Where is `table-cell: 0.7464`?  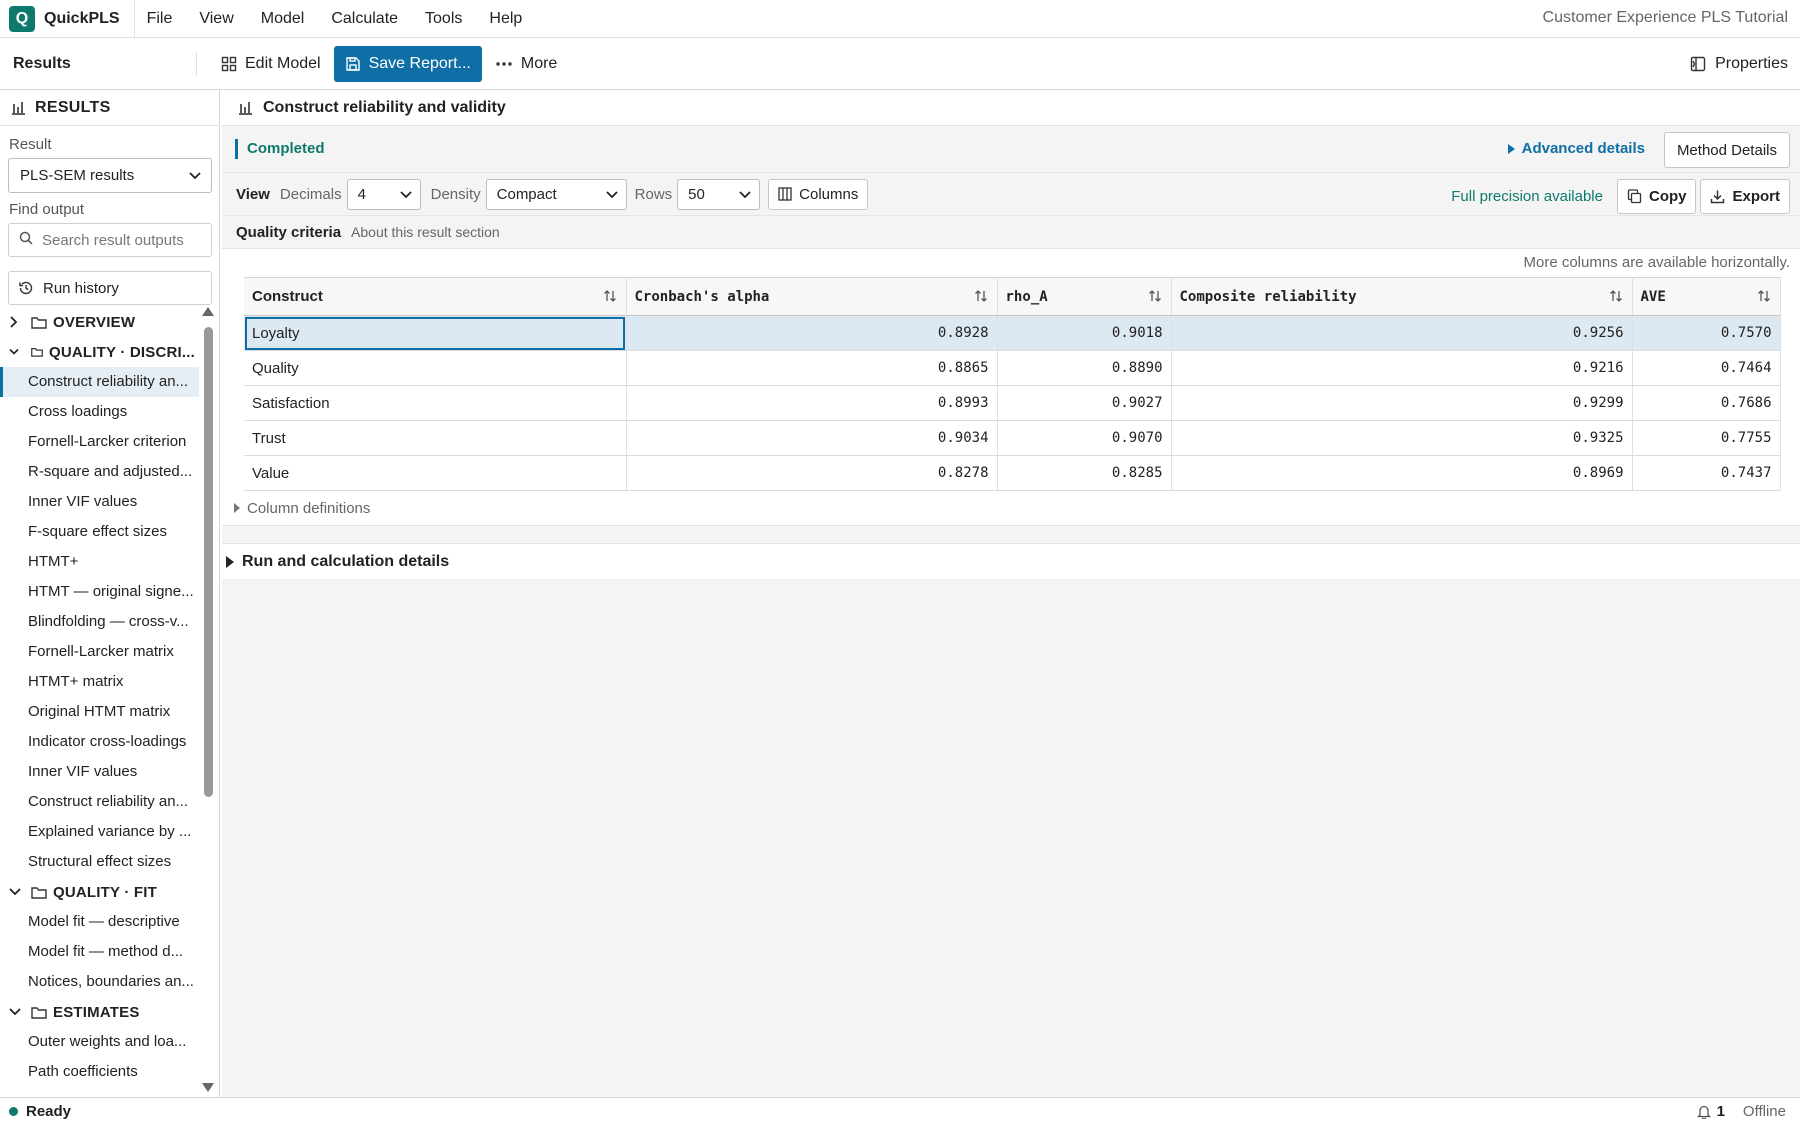 table-cell: 0.7464 is located at coordinates (1706, 368).